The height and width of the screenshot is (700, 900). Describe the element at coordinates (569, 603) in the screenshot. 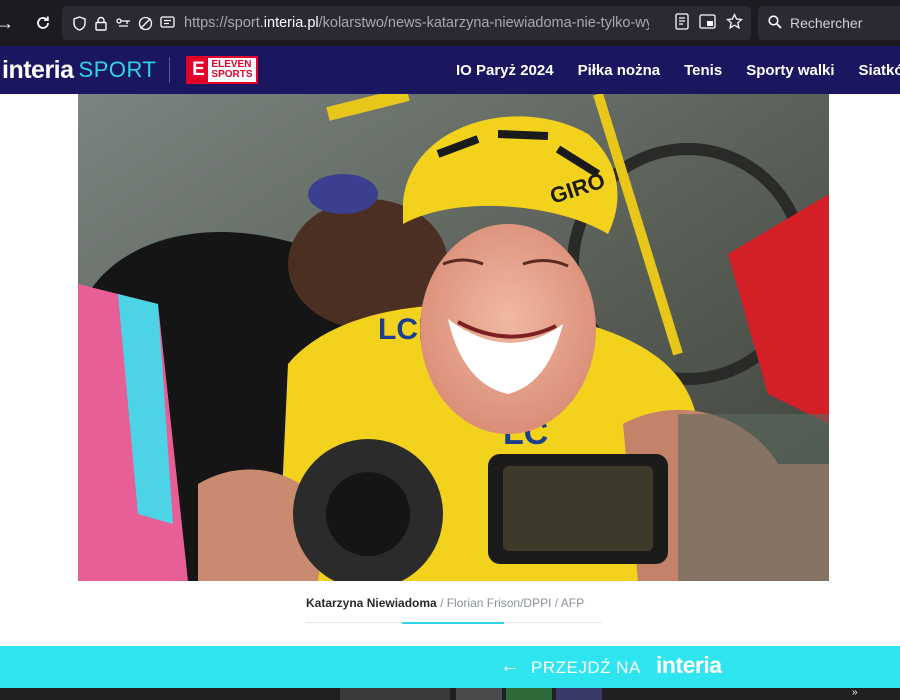

I see `caption-agency: / AFP` at that location.